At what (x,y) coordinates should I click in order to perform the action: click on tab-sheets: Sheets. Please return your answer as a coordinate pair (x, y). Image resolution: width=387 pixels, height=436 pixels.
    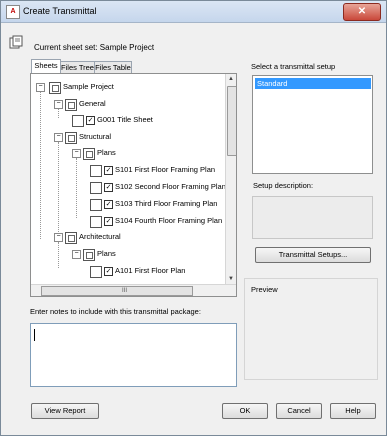
    Looking at the image, I should click on (46, 66).